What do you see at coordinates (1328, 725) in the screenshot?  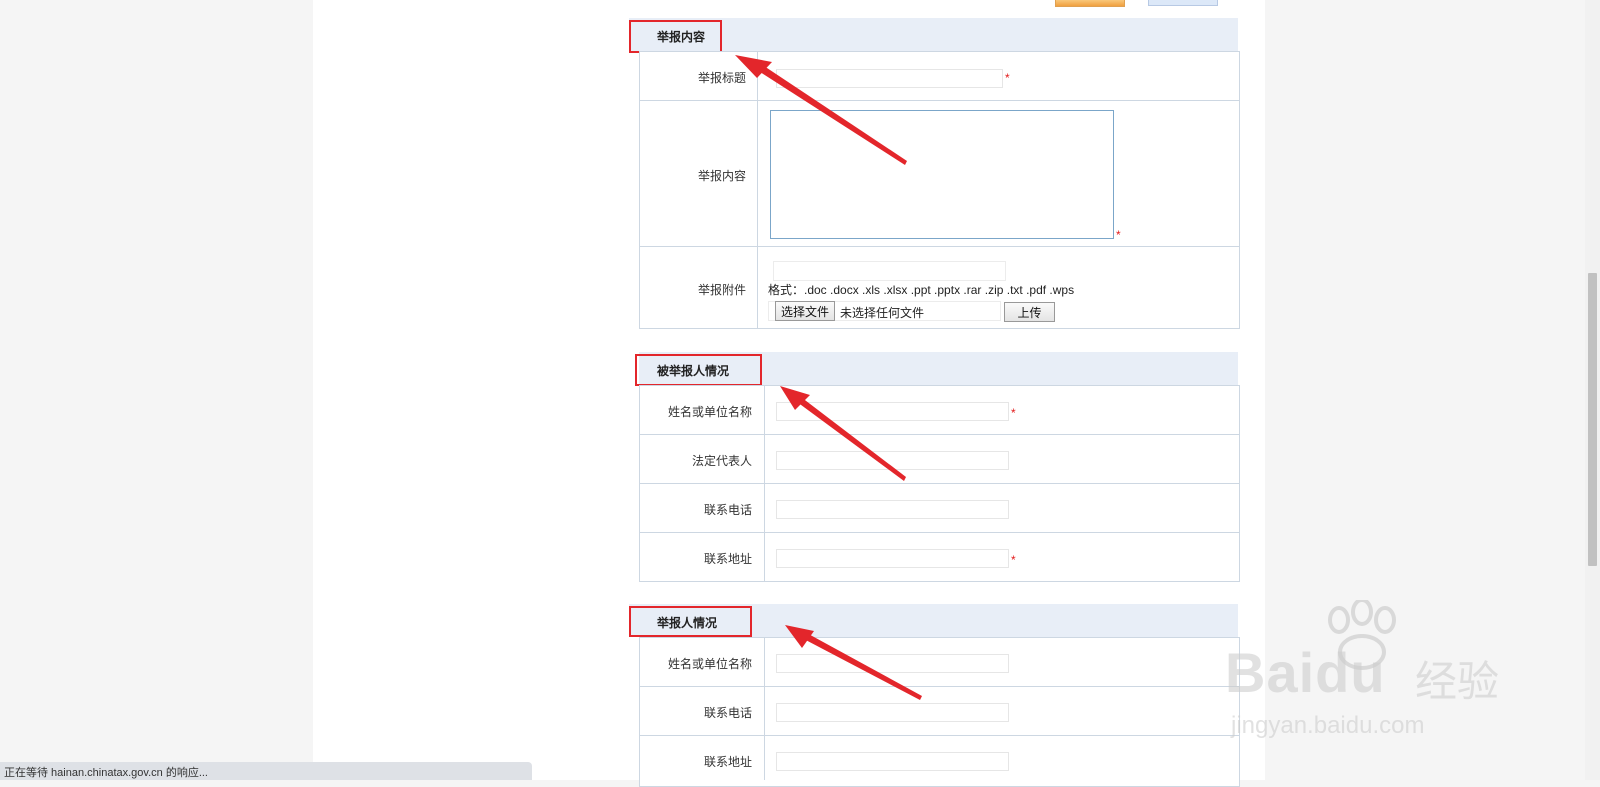 I see `watermark-url: jingyan.baidu.com` at bounding box center [1328, 725].